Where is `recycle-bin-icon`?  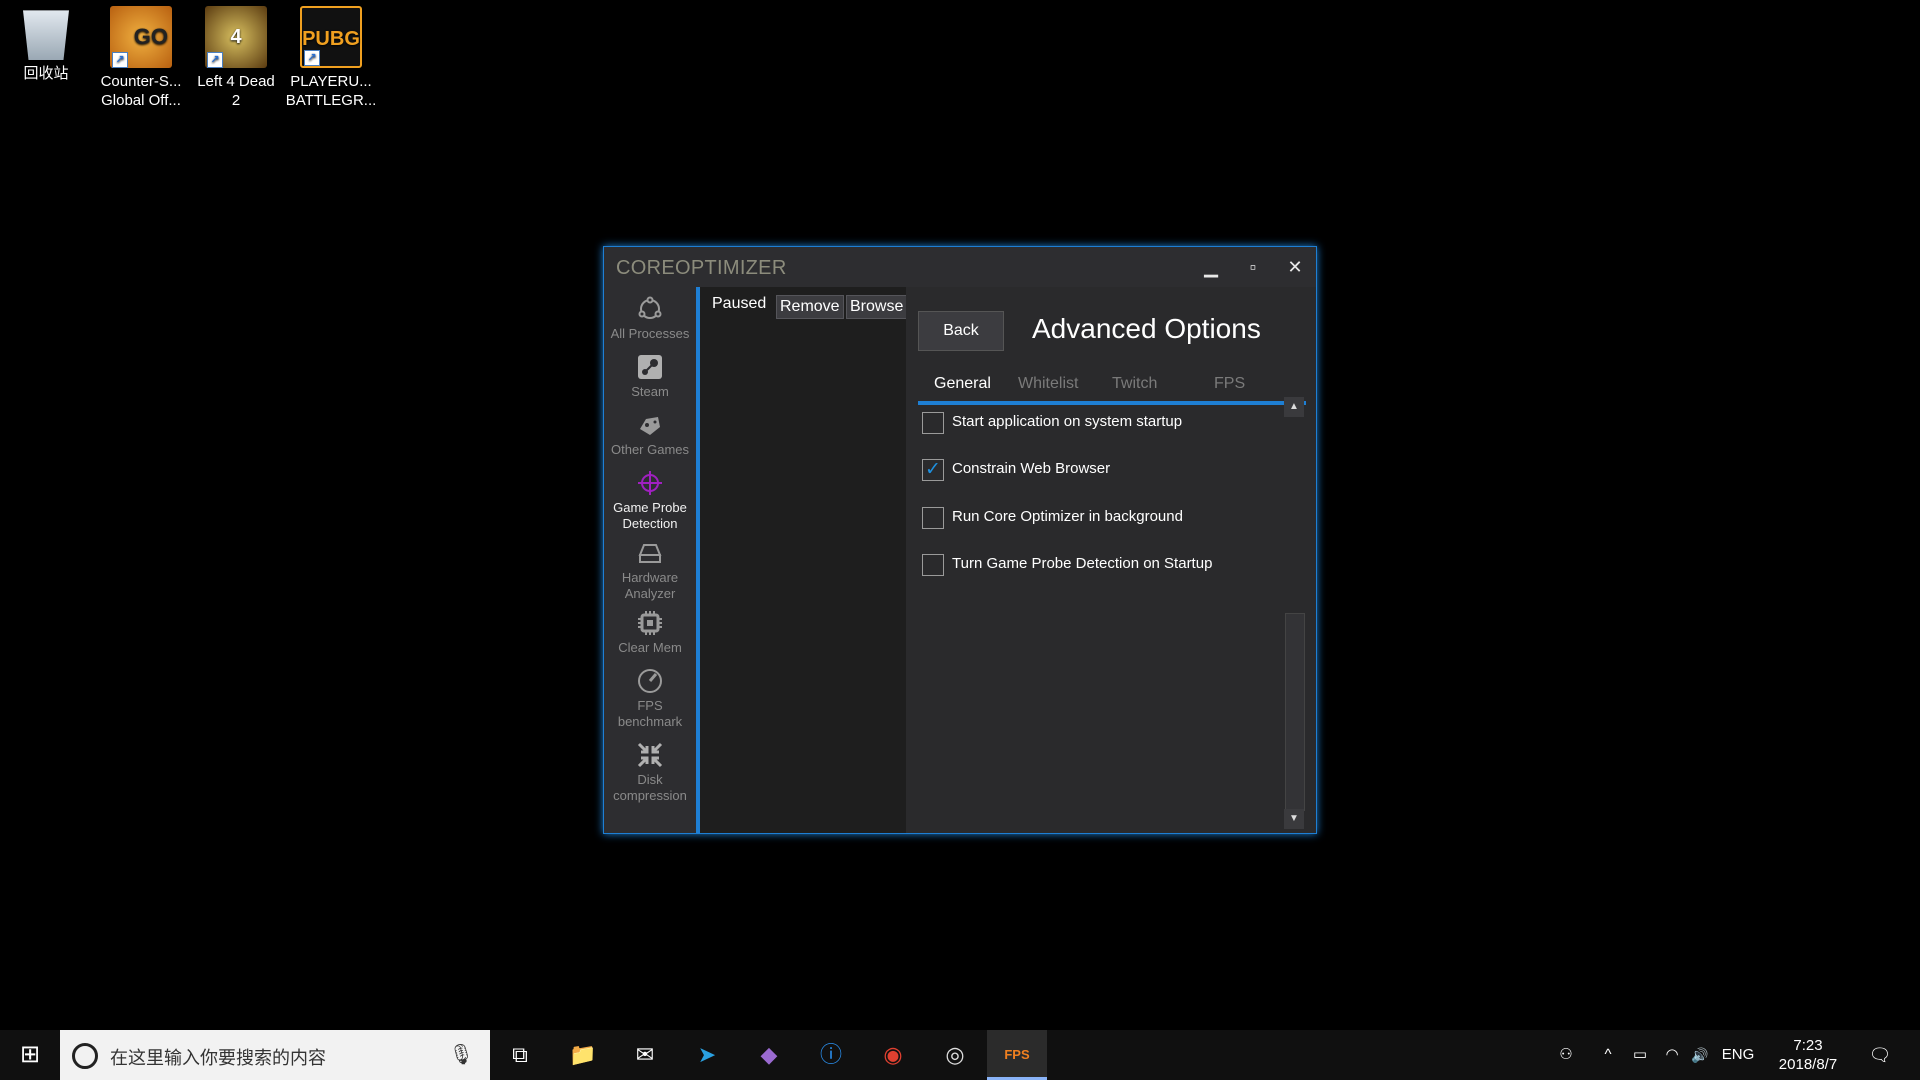 recycle-bin-icon is located at coordinates (46, 35).